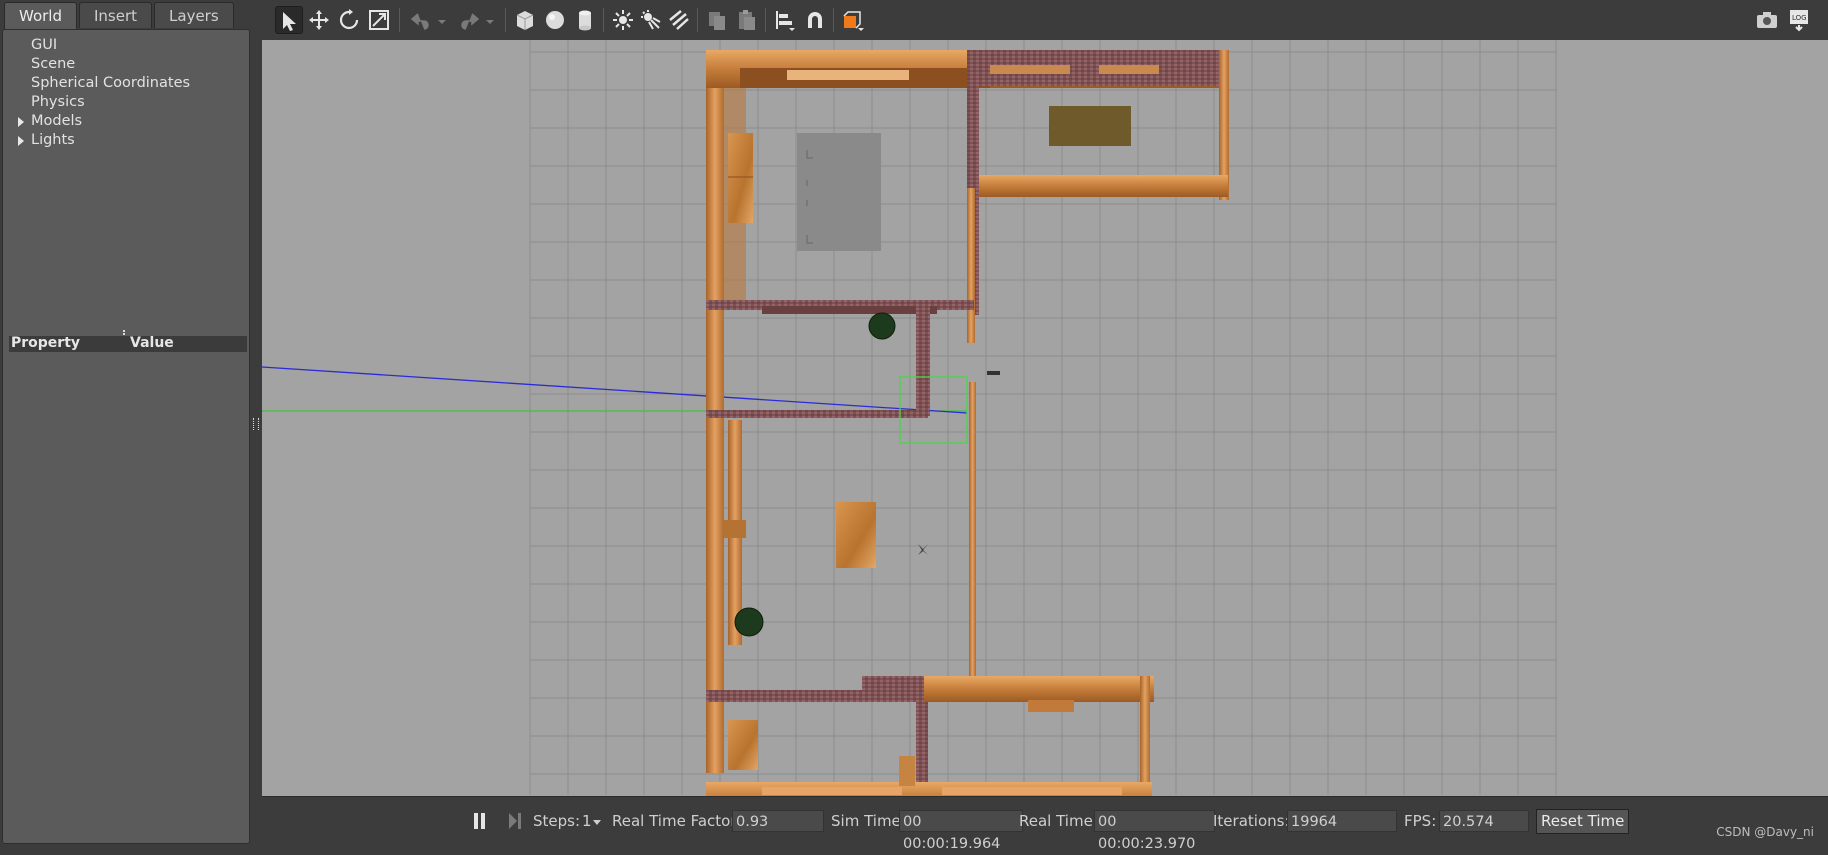  I want to click on tab-layers: Layers, so click(194, 15).